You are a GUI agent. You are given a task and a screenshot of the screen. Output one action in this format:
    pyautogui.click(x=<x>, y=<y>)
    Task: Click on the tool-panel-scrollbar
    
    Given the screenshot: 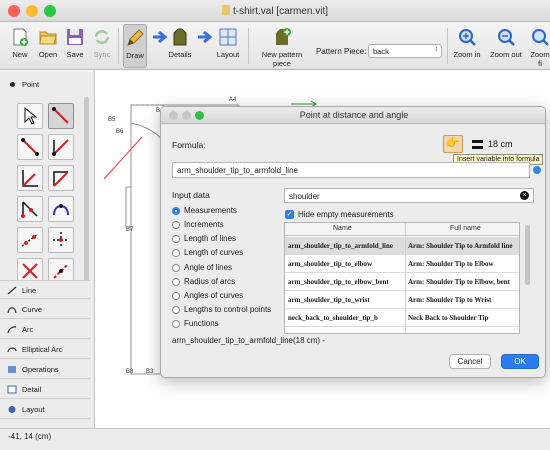 What is the action you would take?
    pyautogui.click(x=86, y=197)
    